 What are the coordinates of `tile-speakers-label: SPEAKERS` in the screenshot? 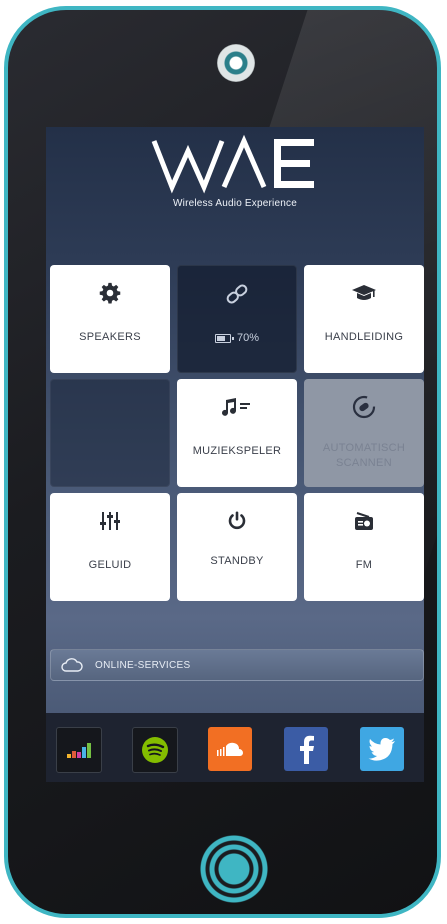 It's located at (110, 337).